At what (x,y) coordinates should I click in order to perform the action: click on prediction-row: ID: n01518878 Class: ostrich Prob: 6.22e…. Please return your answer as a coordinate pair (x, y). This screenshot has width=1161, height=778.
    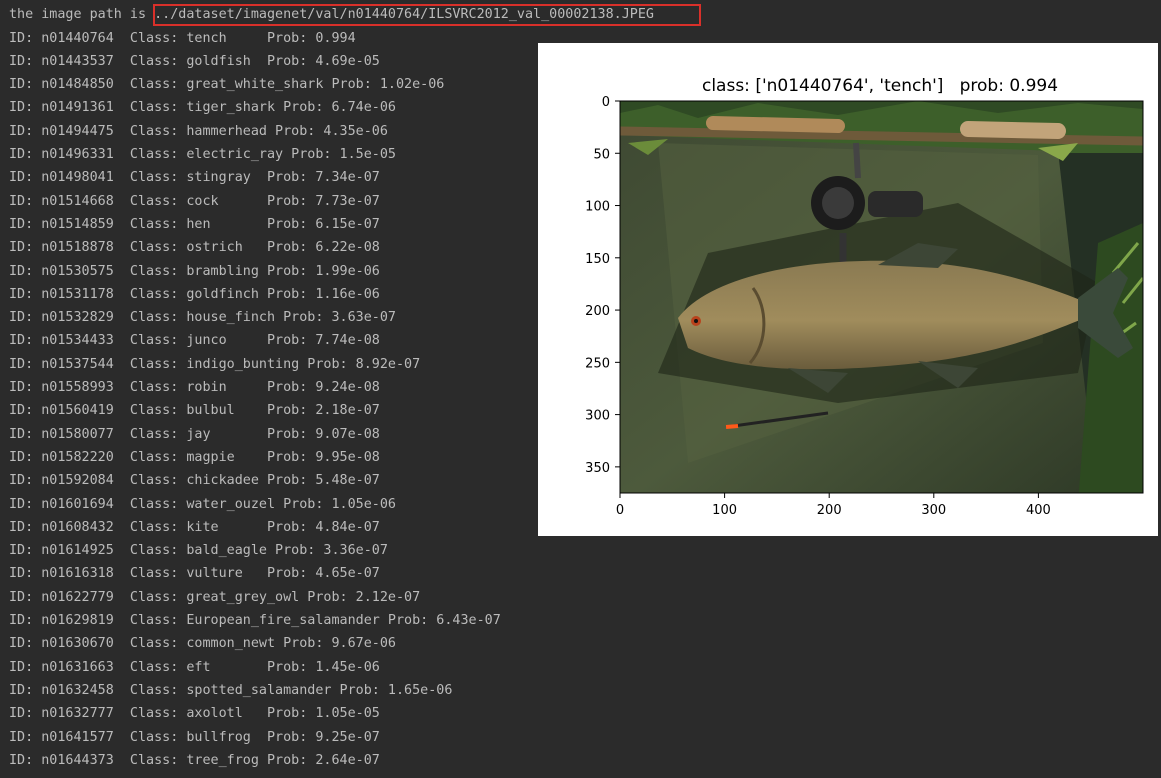
    Looking at the image, I should click on (194, 248).